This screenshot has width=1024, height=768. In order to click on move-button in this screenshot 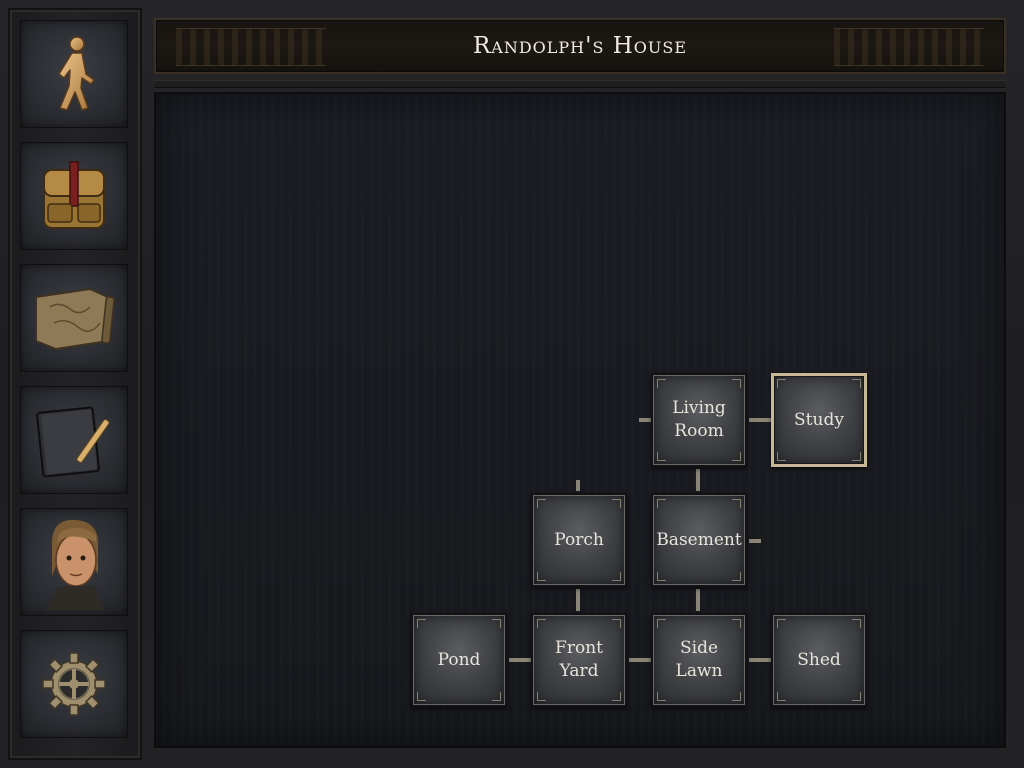, I will do `click(74, 74)`.